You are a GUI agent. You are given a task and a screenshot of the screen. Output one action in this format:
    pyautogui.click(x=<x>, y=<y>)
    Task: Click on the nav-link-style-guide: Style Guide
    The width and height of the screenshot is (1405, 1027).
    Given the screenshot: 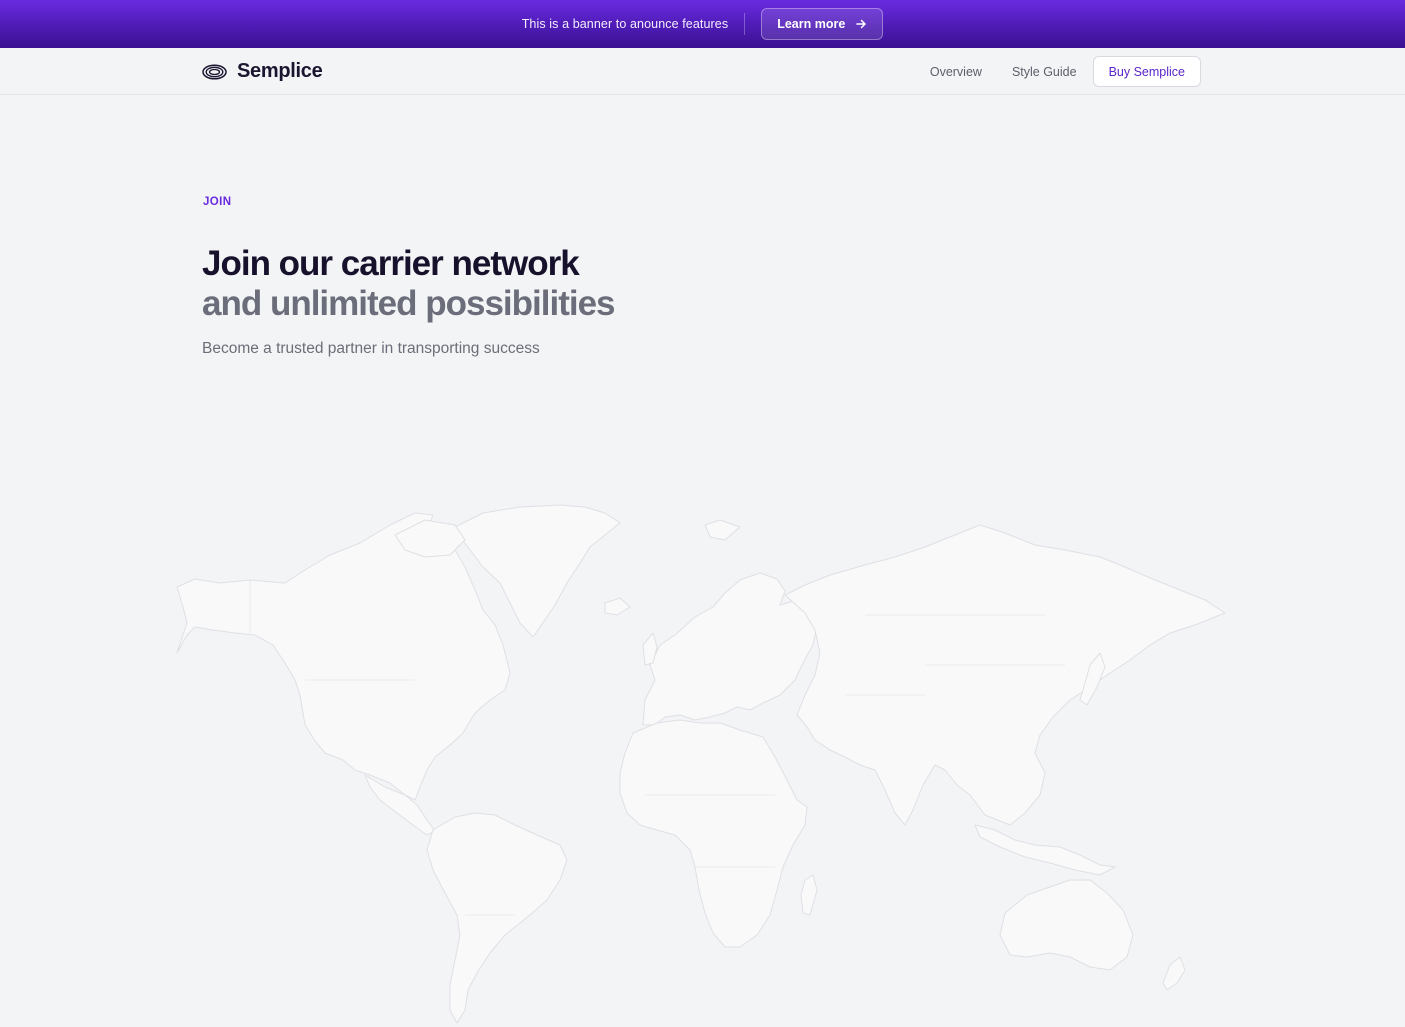 What is the action you would take?
    pyautogui.click(x=1044, y=72)
    